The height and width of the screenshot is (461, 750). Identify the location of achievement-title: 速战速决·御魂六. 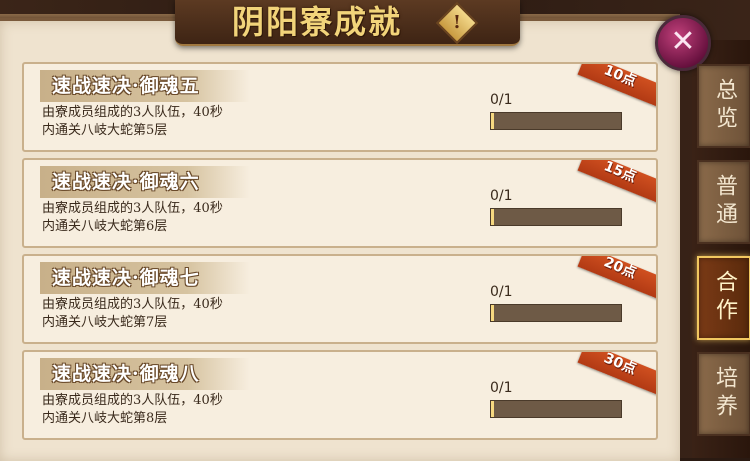
(126, 182).